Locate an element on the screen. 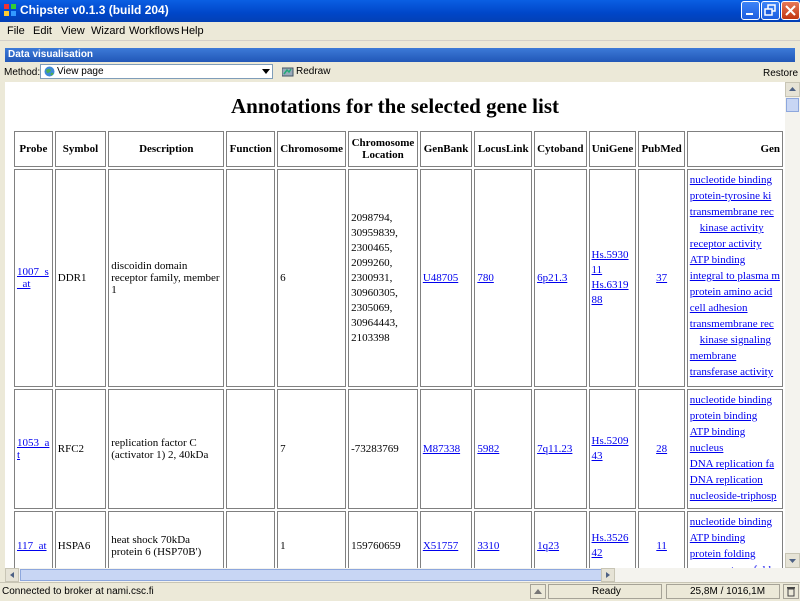 Image resolution: width=800 pixels, height=601 pixels. go-term-link: transferase activity is located at coordinates (735, 372).